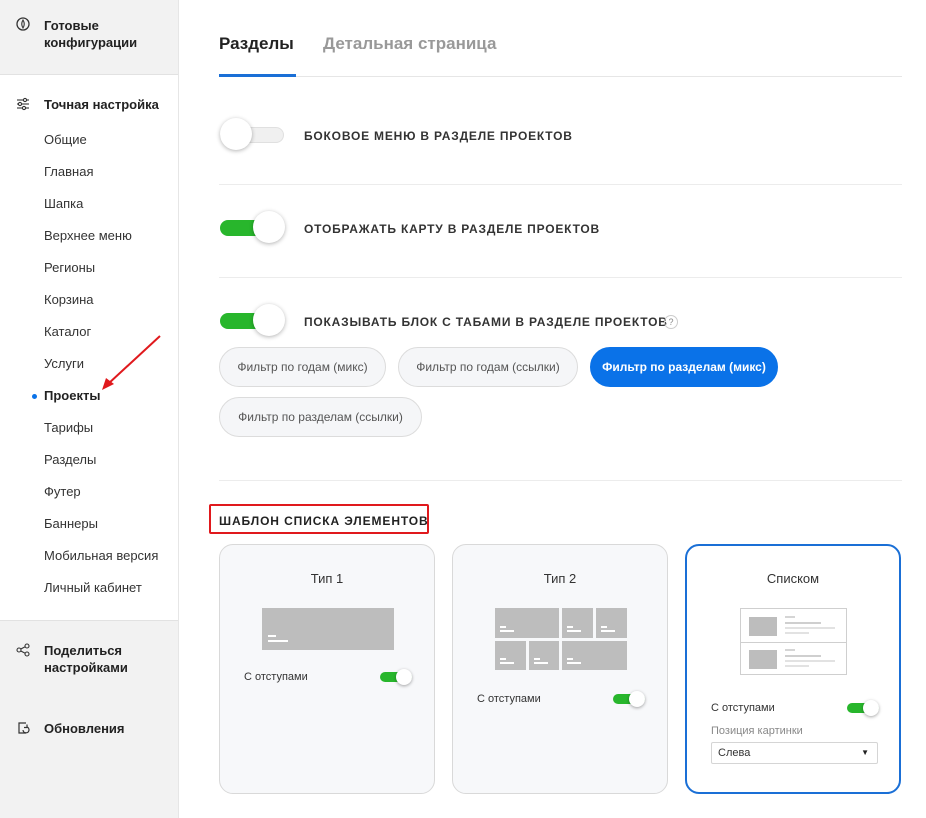 The image size is (926, 818). I want to click on highlight-box, so click(319, 519).